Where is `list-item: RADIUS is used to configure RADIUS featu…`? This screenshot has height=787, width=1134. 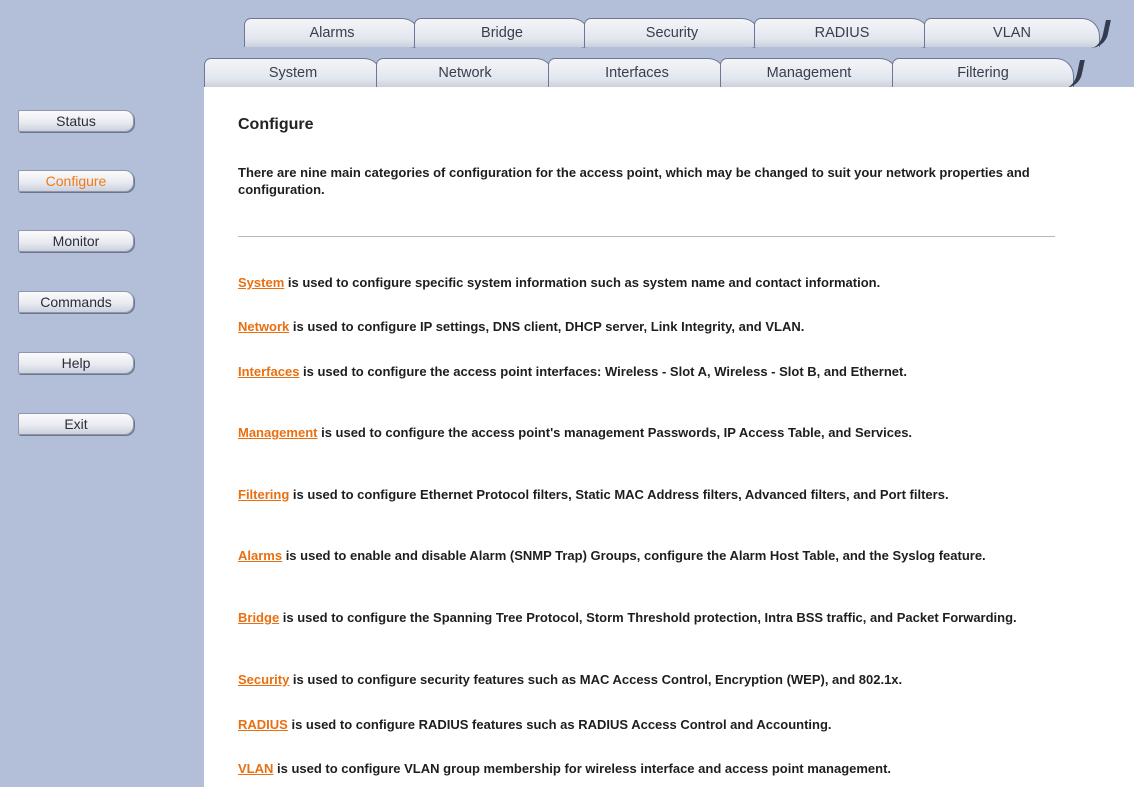 list-item: RADIUS is used to configure RADIUS featu… is located at coordinates (648, 724).